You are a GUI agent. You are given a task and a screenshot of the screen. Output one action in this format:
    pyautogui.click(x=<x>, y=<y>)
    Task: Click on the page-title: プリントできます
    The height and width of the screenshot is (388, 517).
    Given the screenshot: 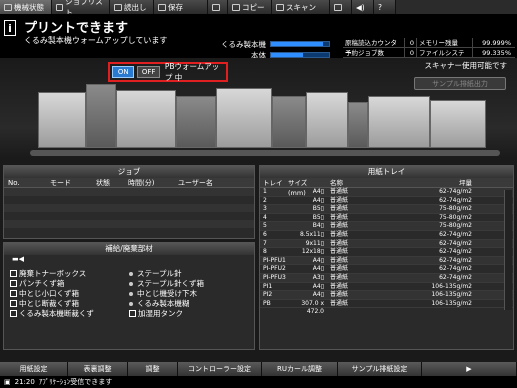 What is the action you would take?
    pyautogui.click(x=76, y=28)
    